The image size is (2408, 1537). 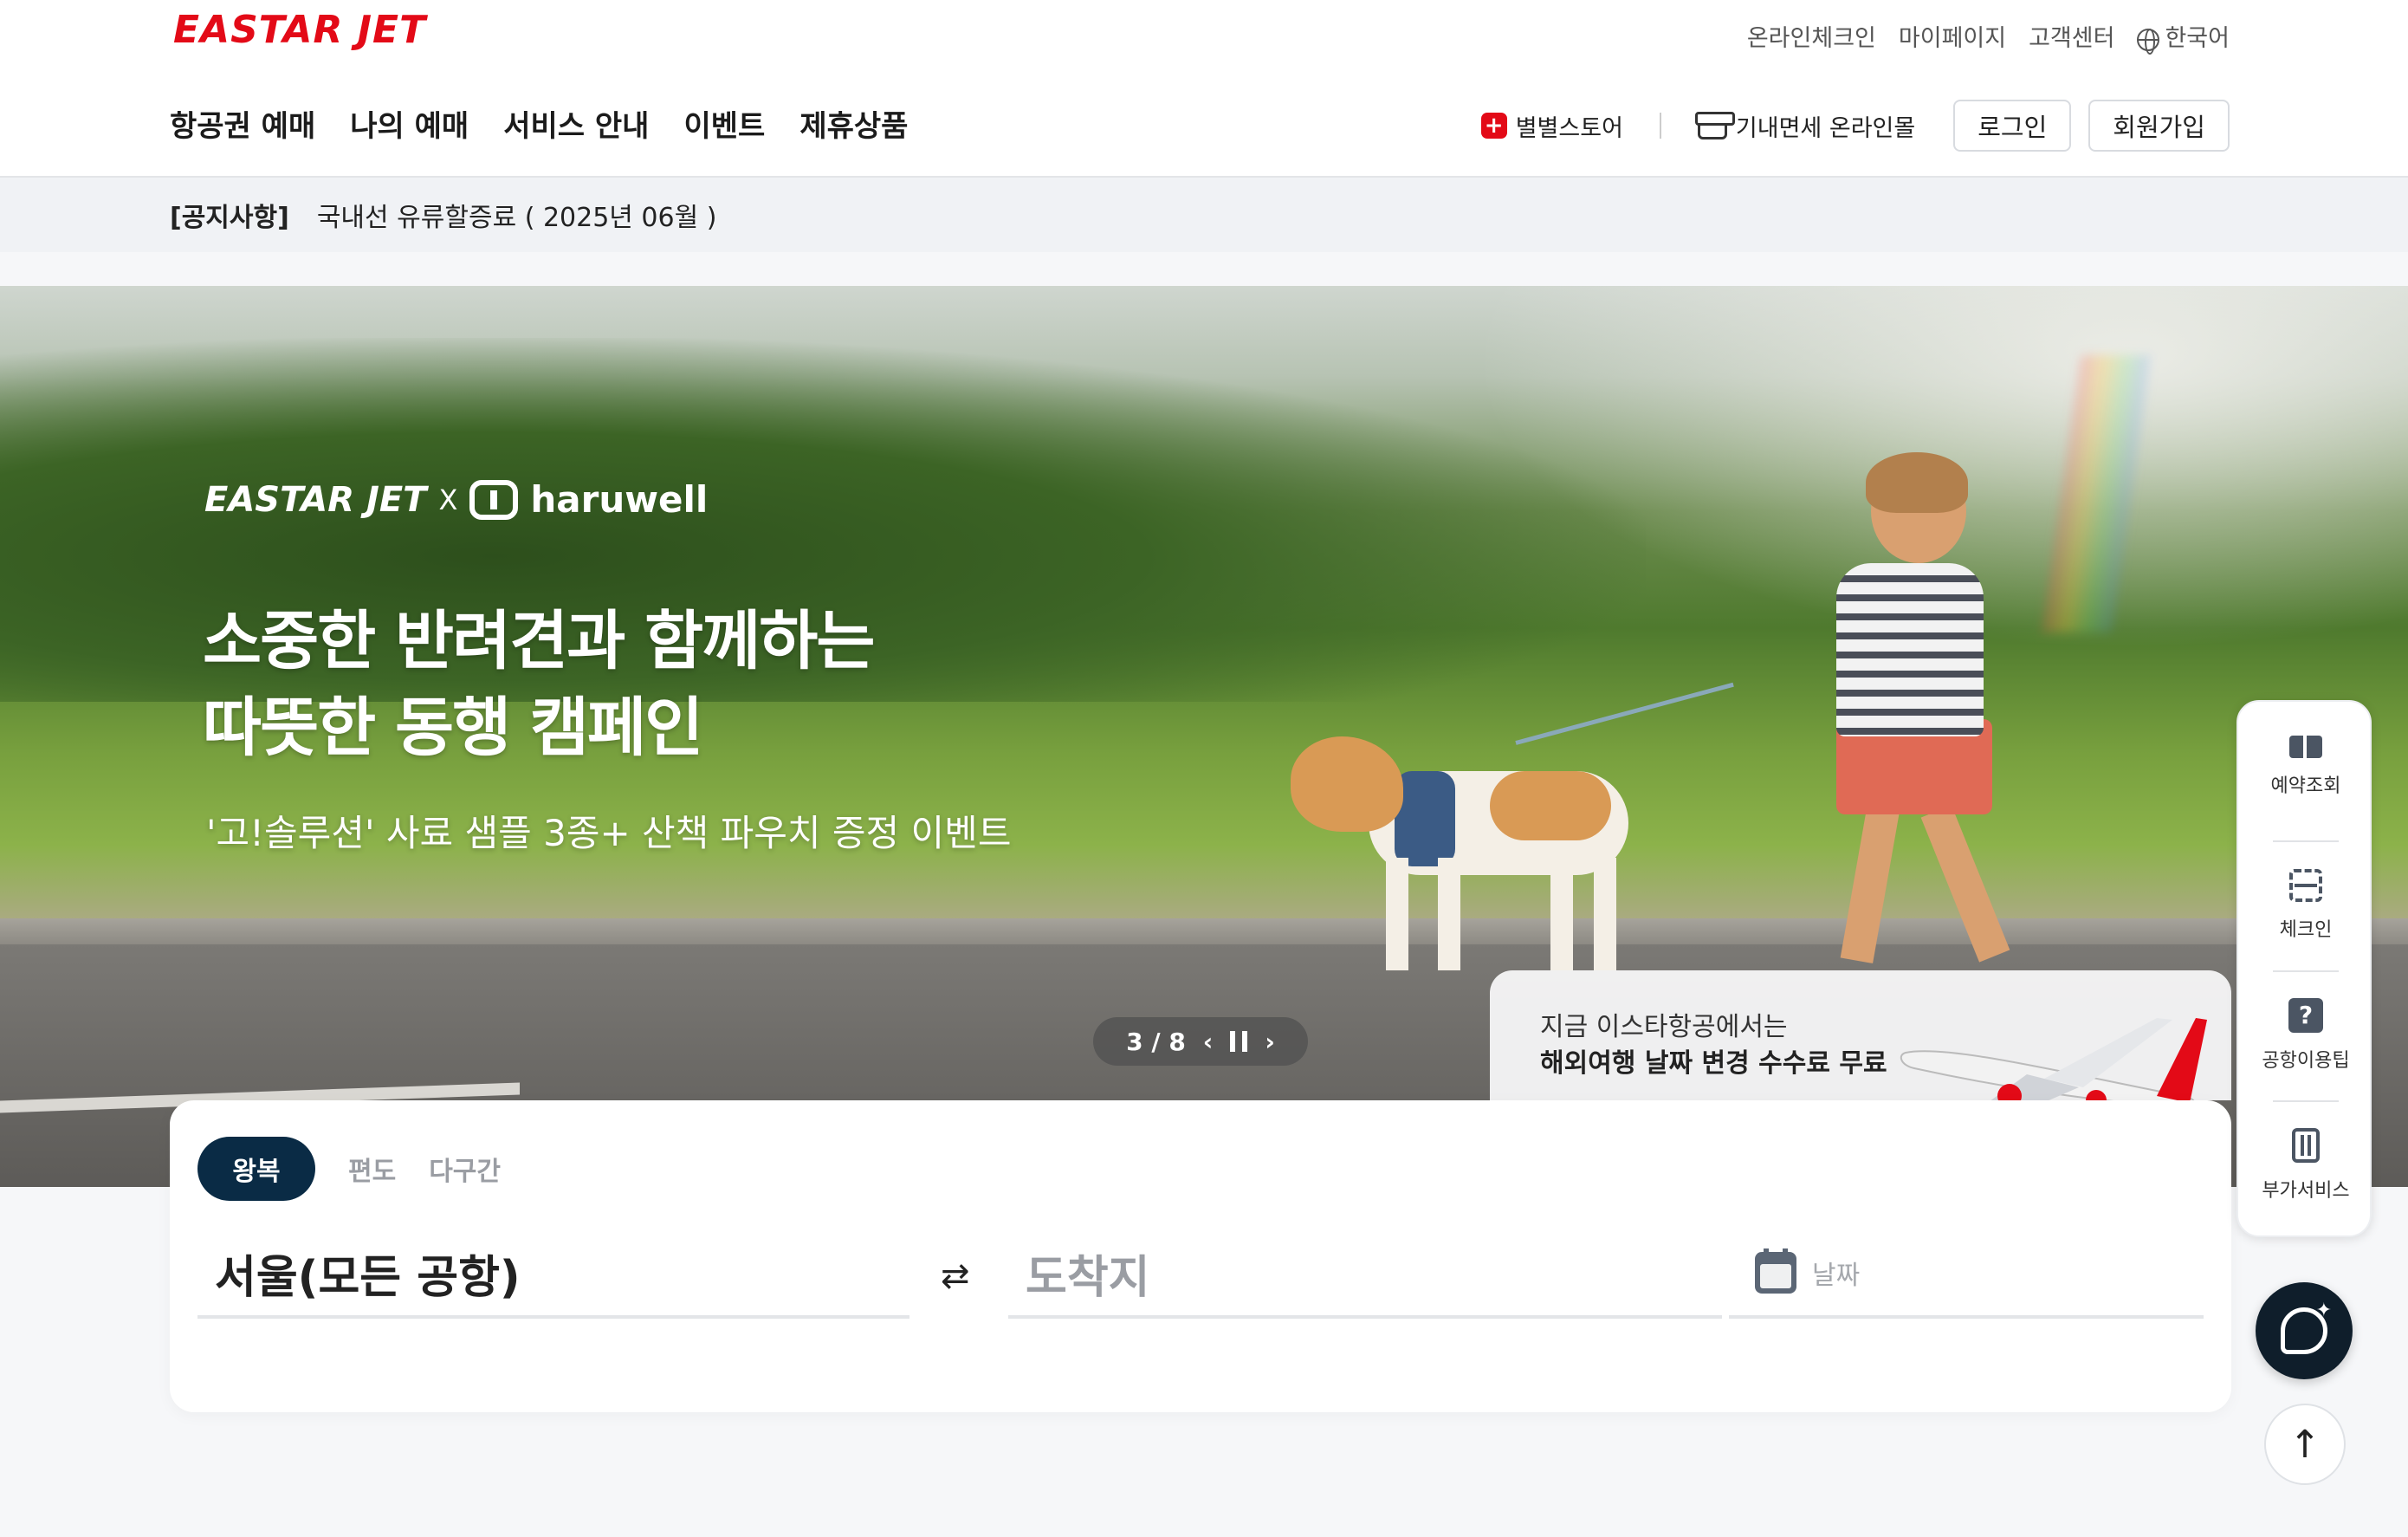 I want to click on notice-bar: [공지사항] 국내선 유류할증료 ( 2025년 06월 ), so click(x=1204, y=215).